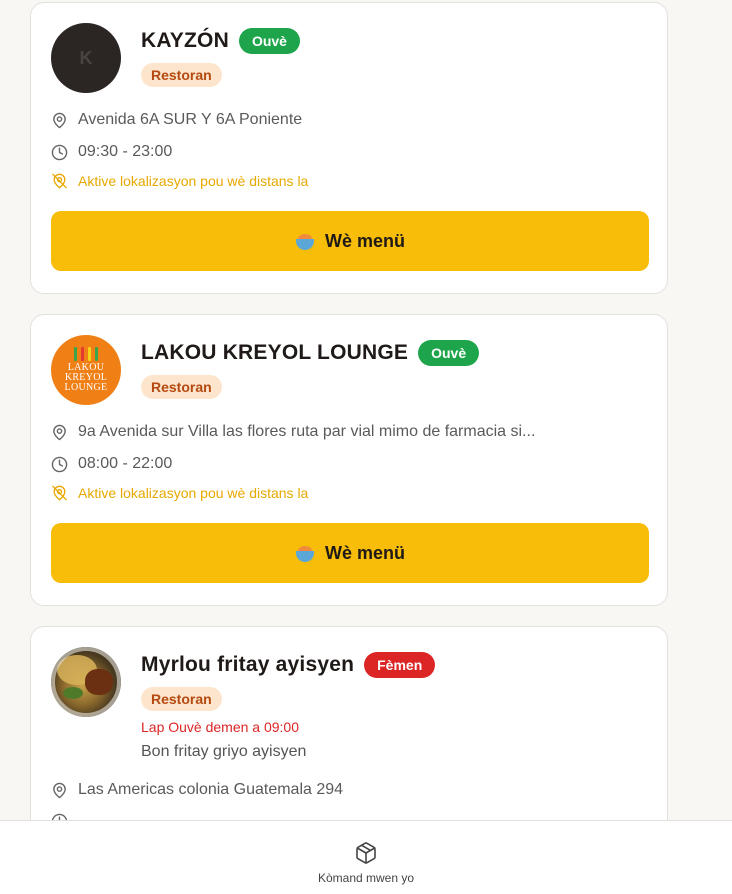 The height and width of the screenshot is (894, 732). What do you see at coordinates (349, 120) in the screenshot?
I see `address-row: Avenida 6A SUR Y 6A Poniente` at bounding box center [349, 120].